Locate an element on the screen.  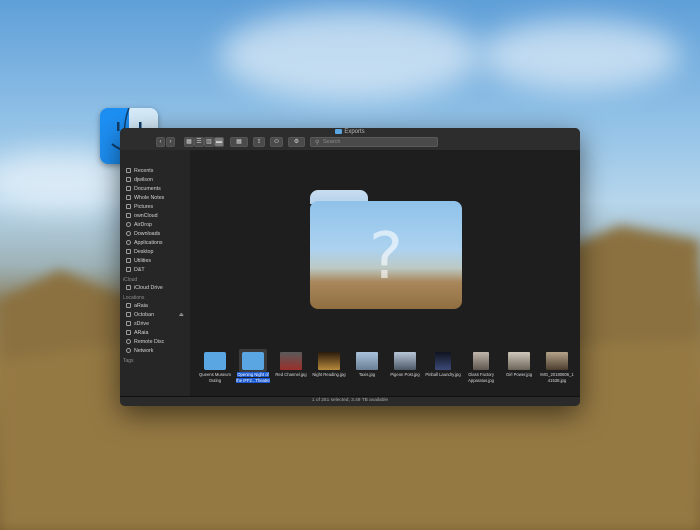
file-item: Night Reading.jpg is located at coordinates (329, 371).